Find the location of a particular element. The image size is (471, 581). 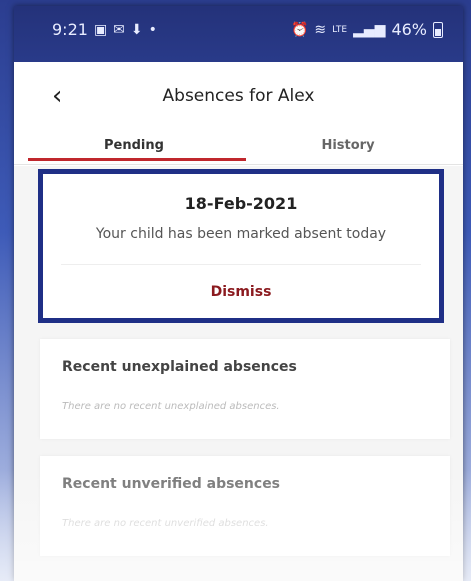

active-tab-indicator is located at coordinates (137, 159).